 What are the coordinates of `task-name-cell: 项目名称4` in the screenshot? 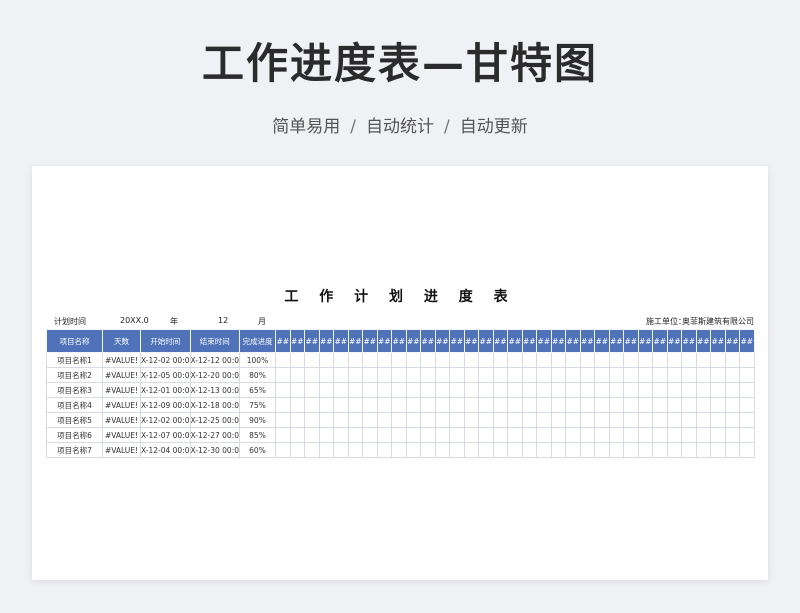 It's located at (74, 405).